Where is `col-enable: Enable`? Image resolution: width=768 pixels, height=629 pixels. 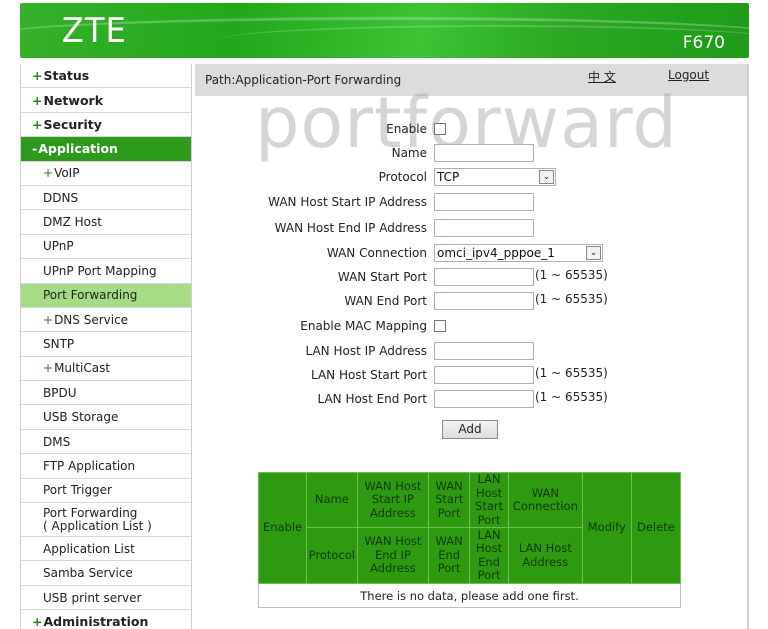 col-enable: Enable is located at coordinates (282, 528).